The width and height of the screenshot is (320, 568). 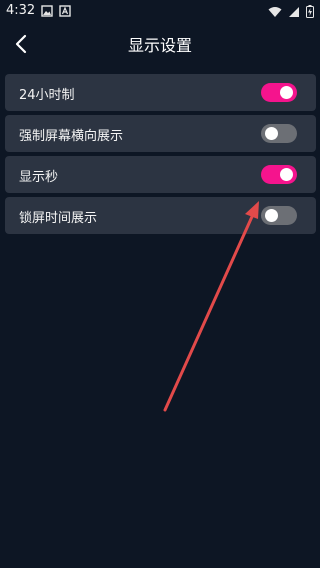 What do you see at coordinates (294, 11) in the screenshot?
I see `signal-icon` at bounding box center [294, 11].